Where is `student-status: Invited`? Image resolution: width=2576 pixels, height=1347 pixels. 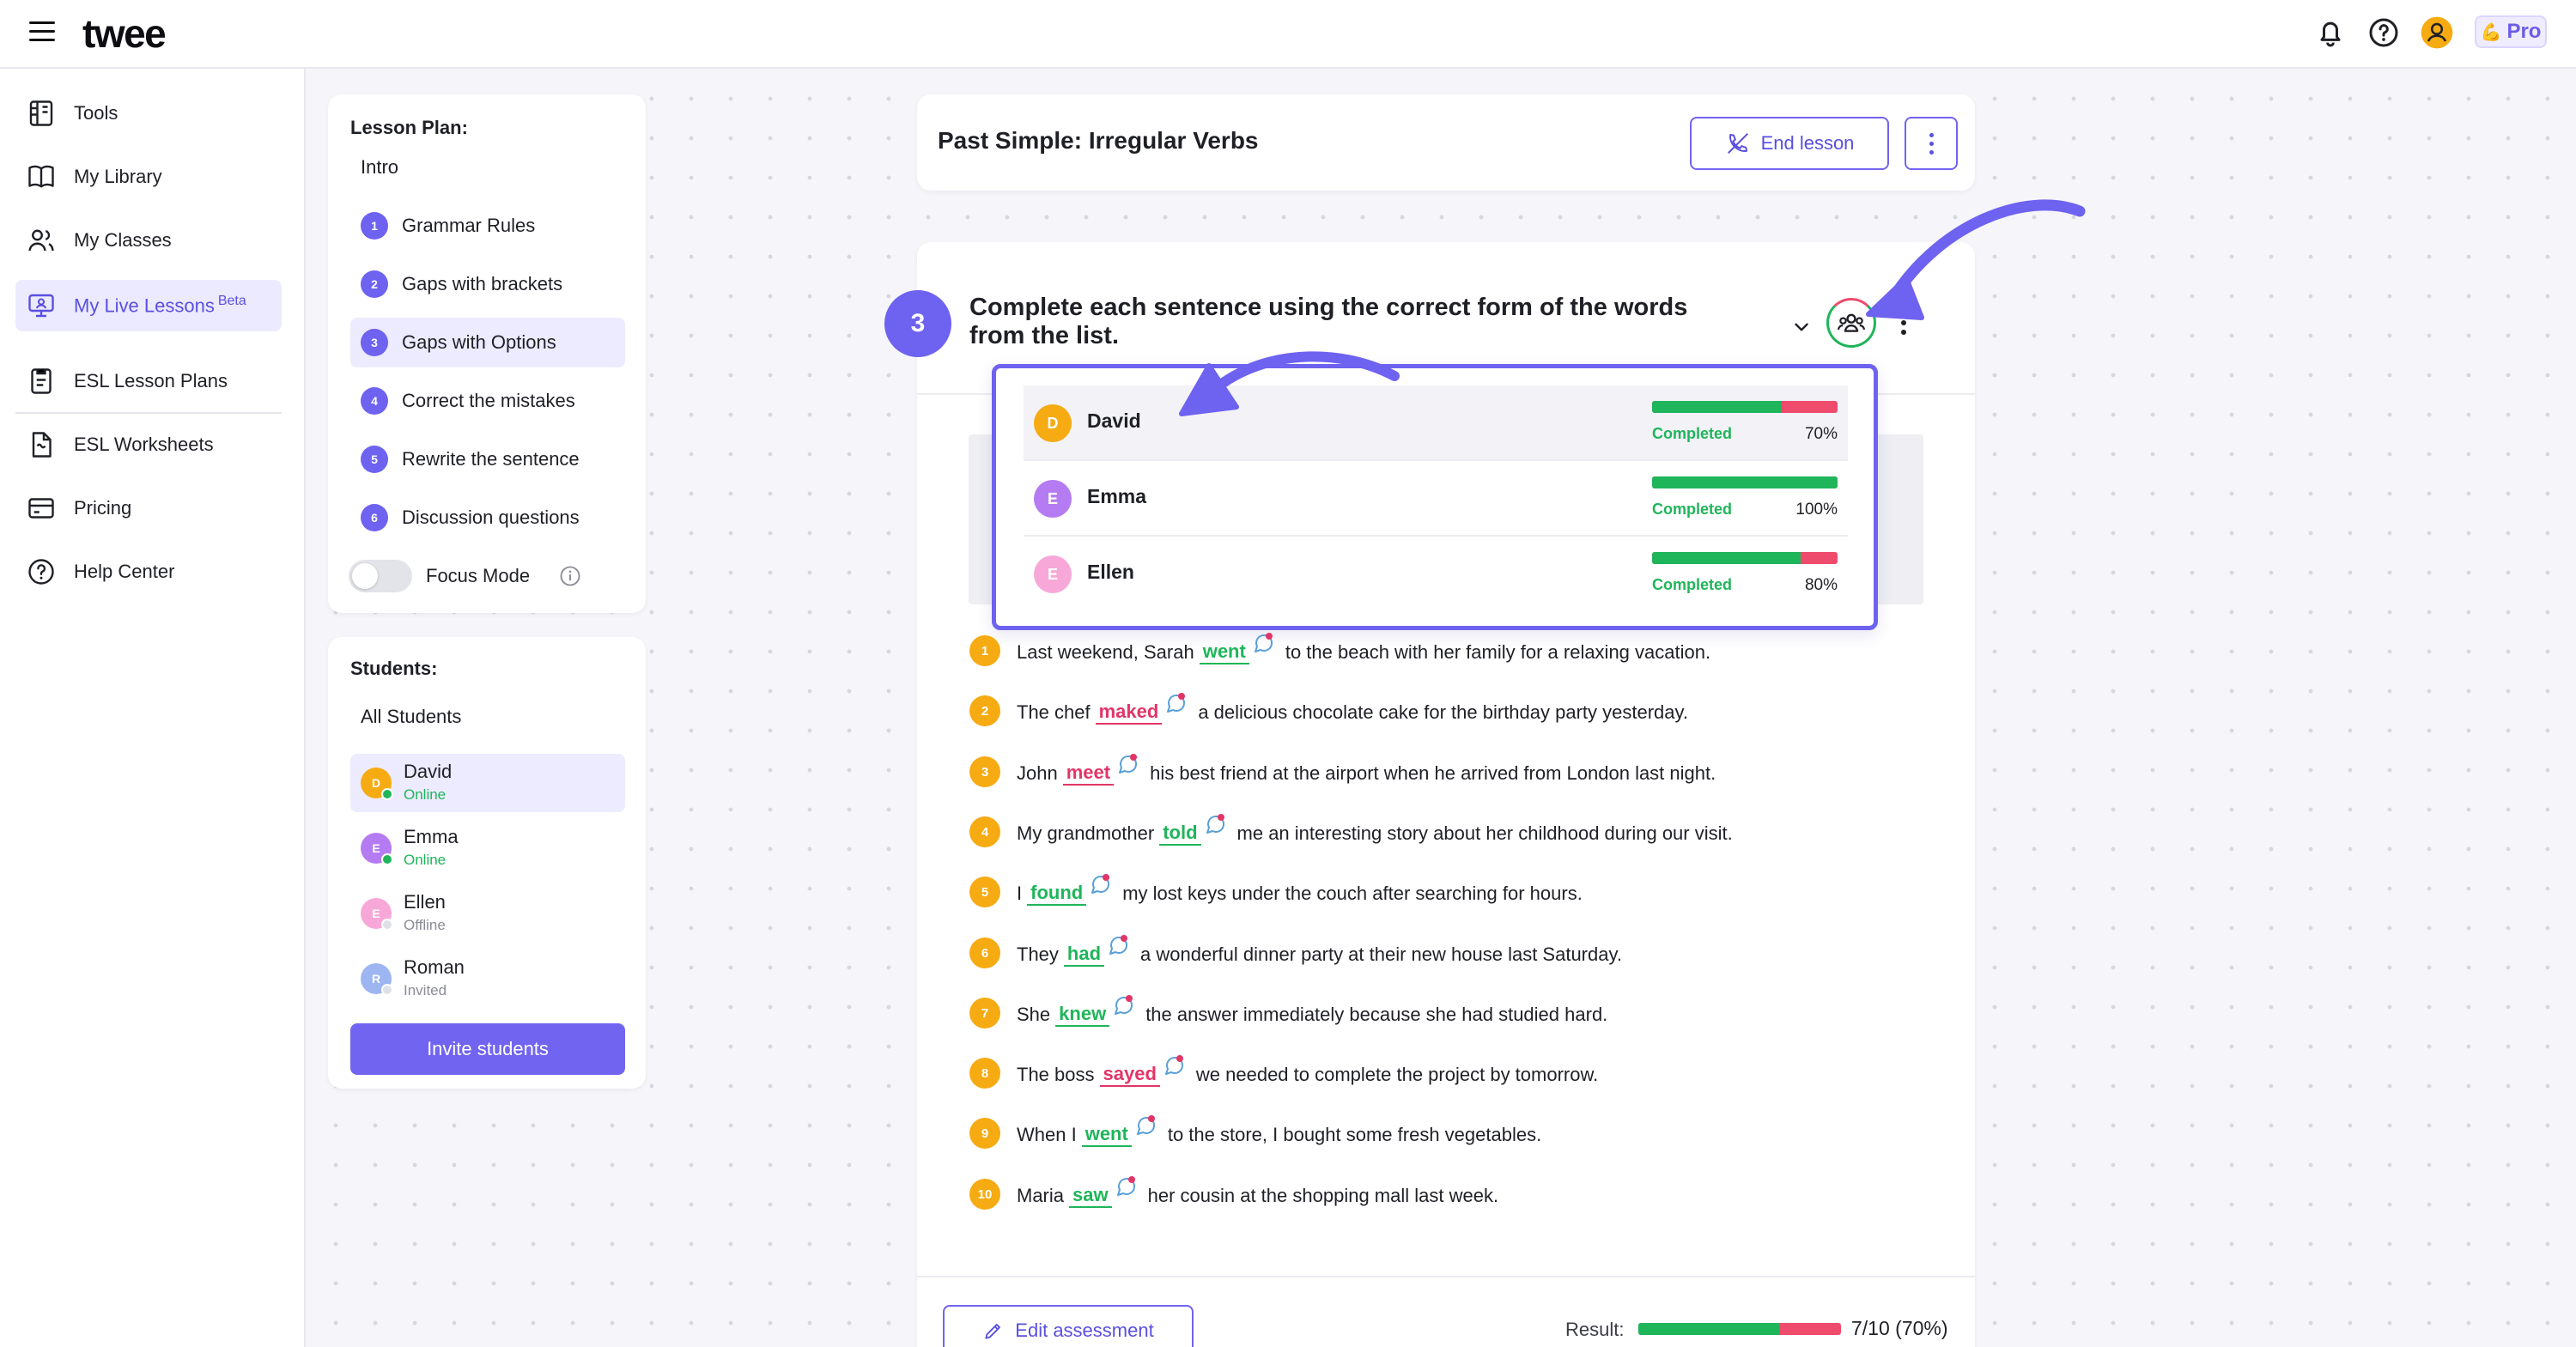 student-status: Invited is located at coordinates (425, 990).